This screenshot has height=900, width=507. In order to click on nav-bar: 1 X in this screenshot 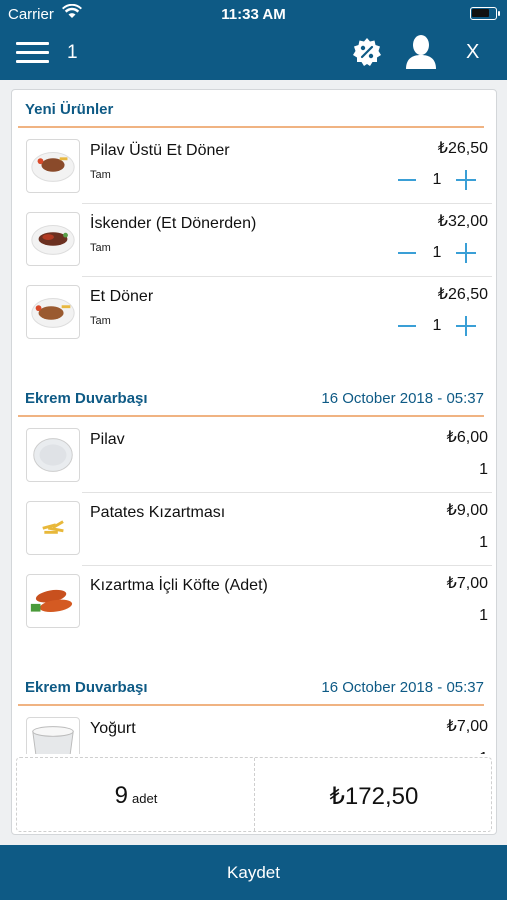, I will do `click(253, 54)`.